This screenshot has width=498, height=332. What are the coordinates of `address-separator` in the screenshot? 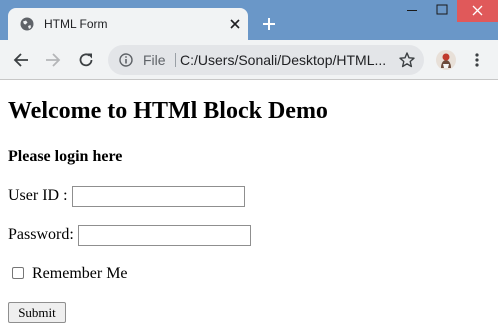 It's located at (175, 60).